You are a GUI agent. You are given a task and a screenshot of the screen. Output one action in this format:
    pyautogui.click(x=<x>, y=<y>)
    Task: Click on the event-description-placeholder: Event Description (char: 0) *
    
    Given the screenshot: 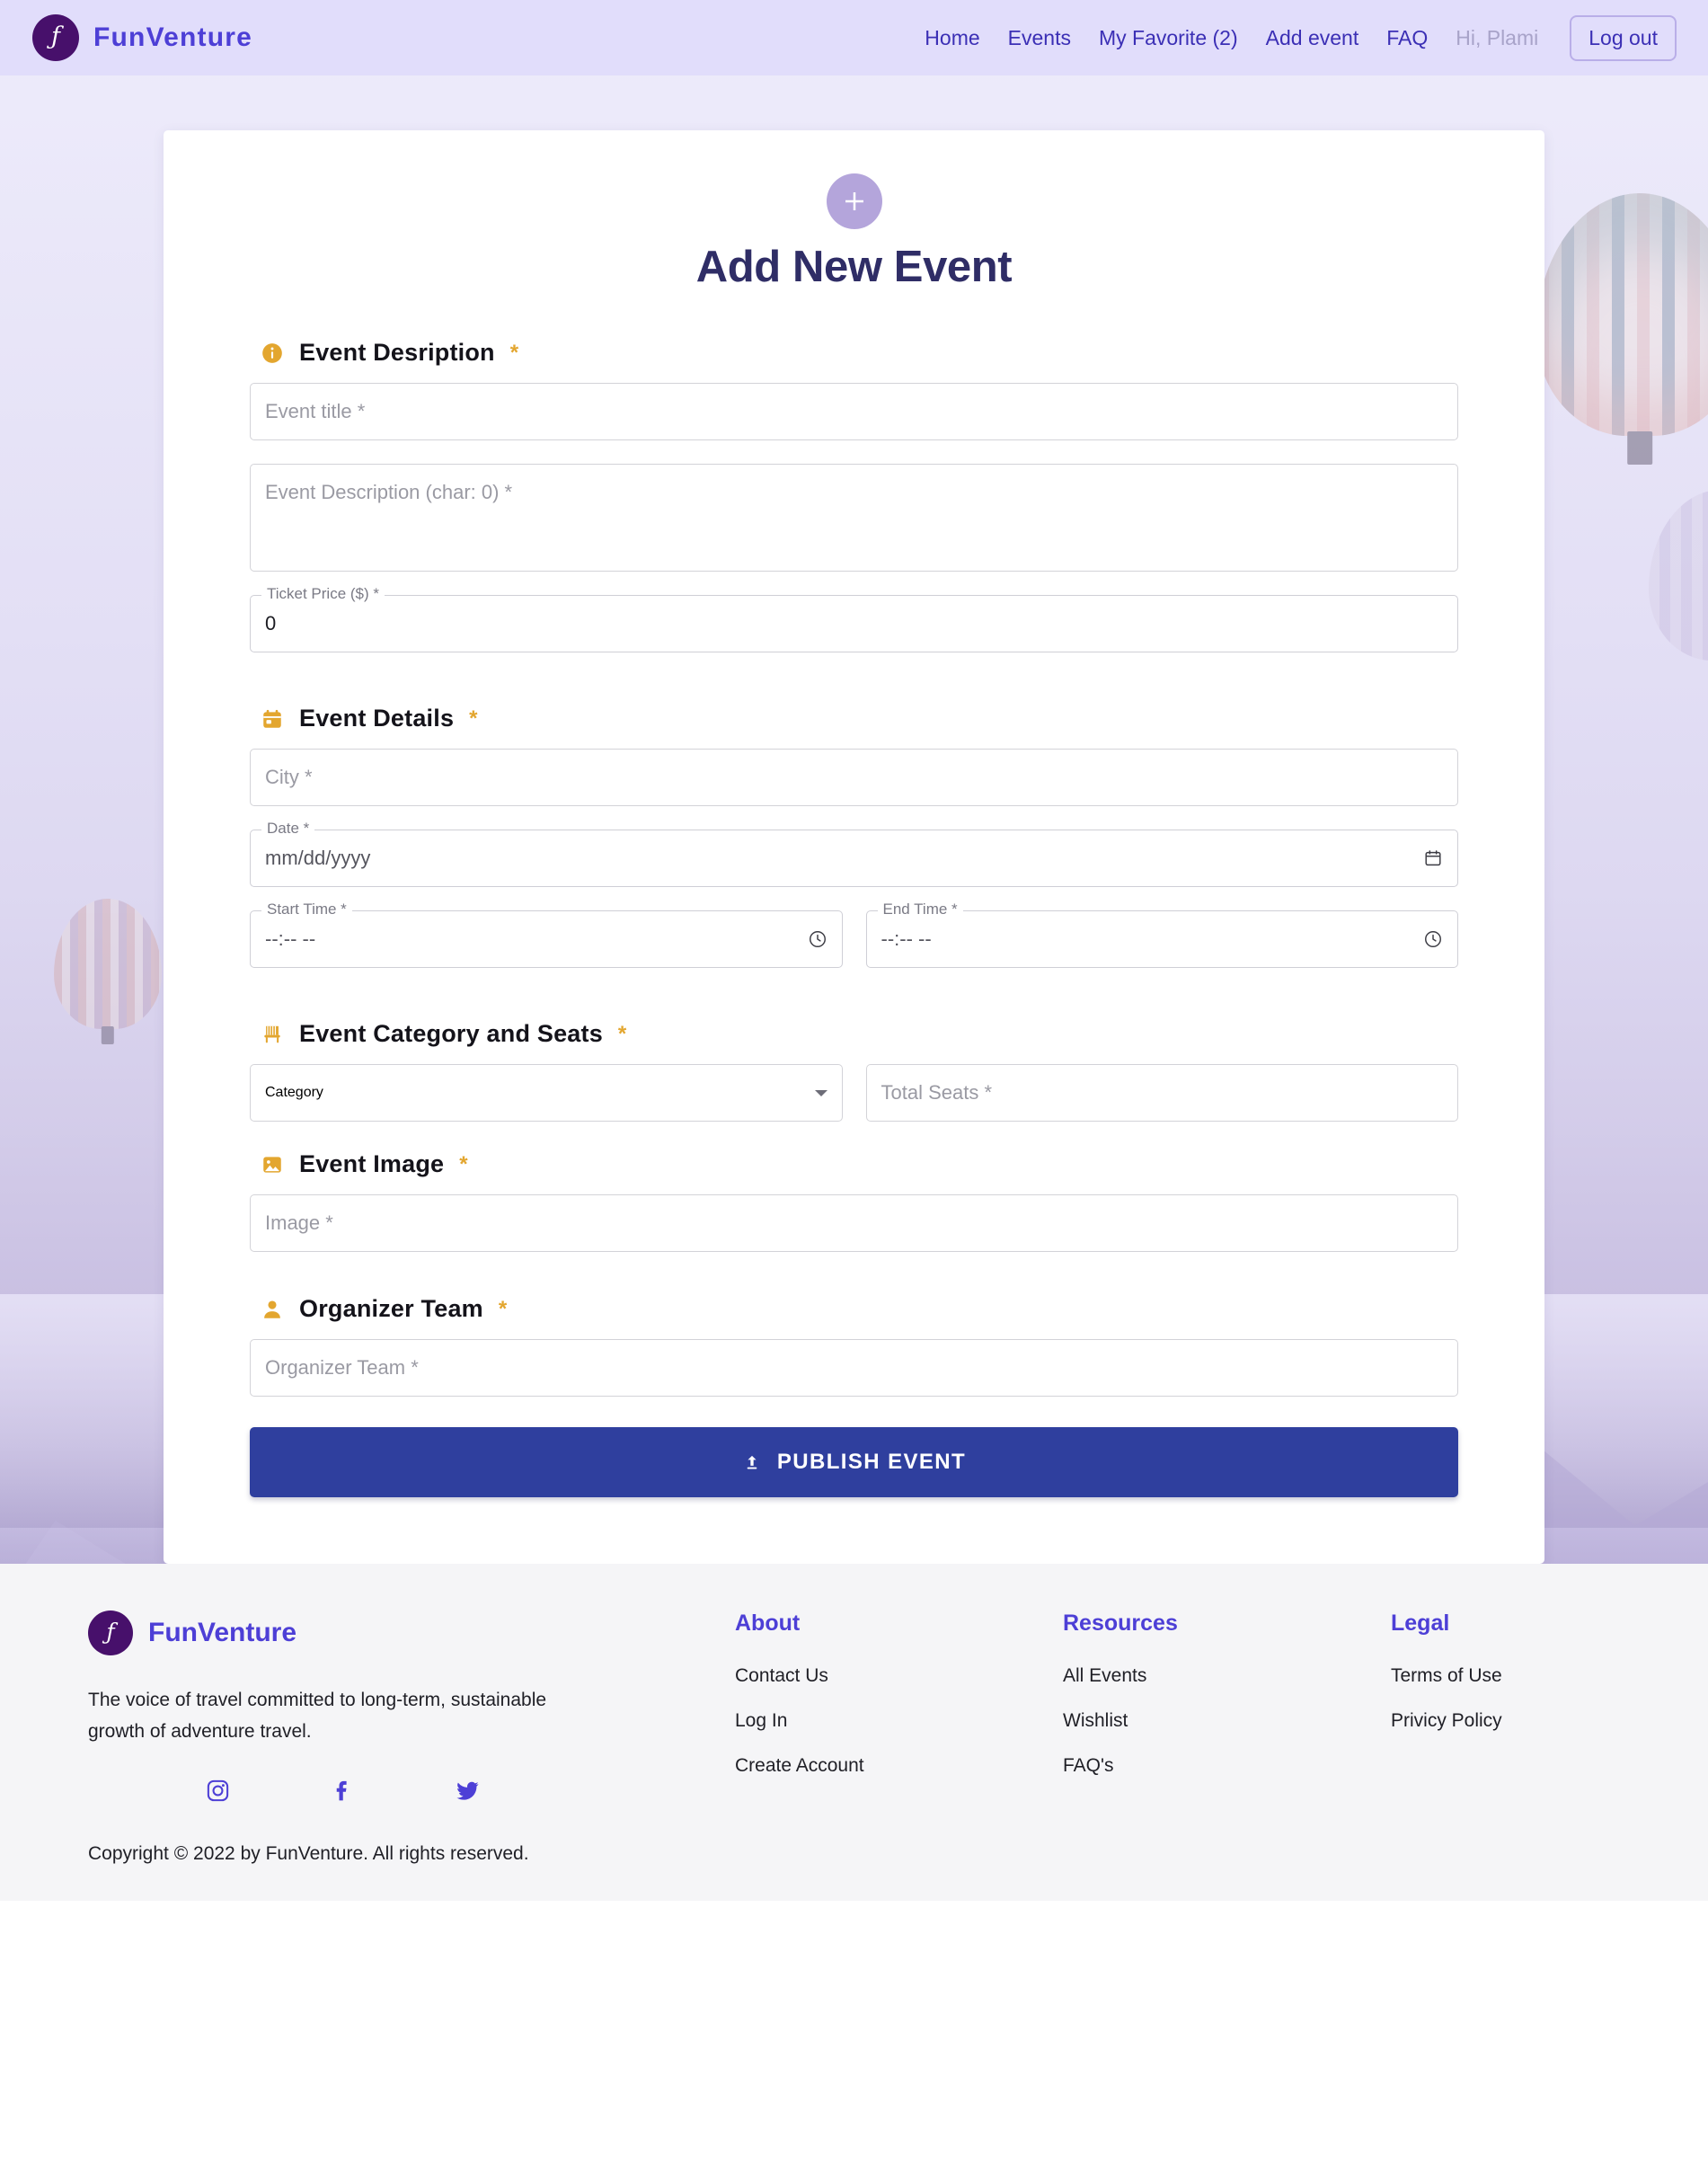 What is the action you would take?
    pyautogui.click(x=389, y=492)
    